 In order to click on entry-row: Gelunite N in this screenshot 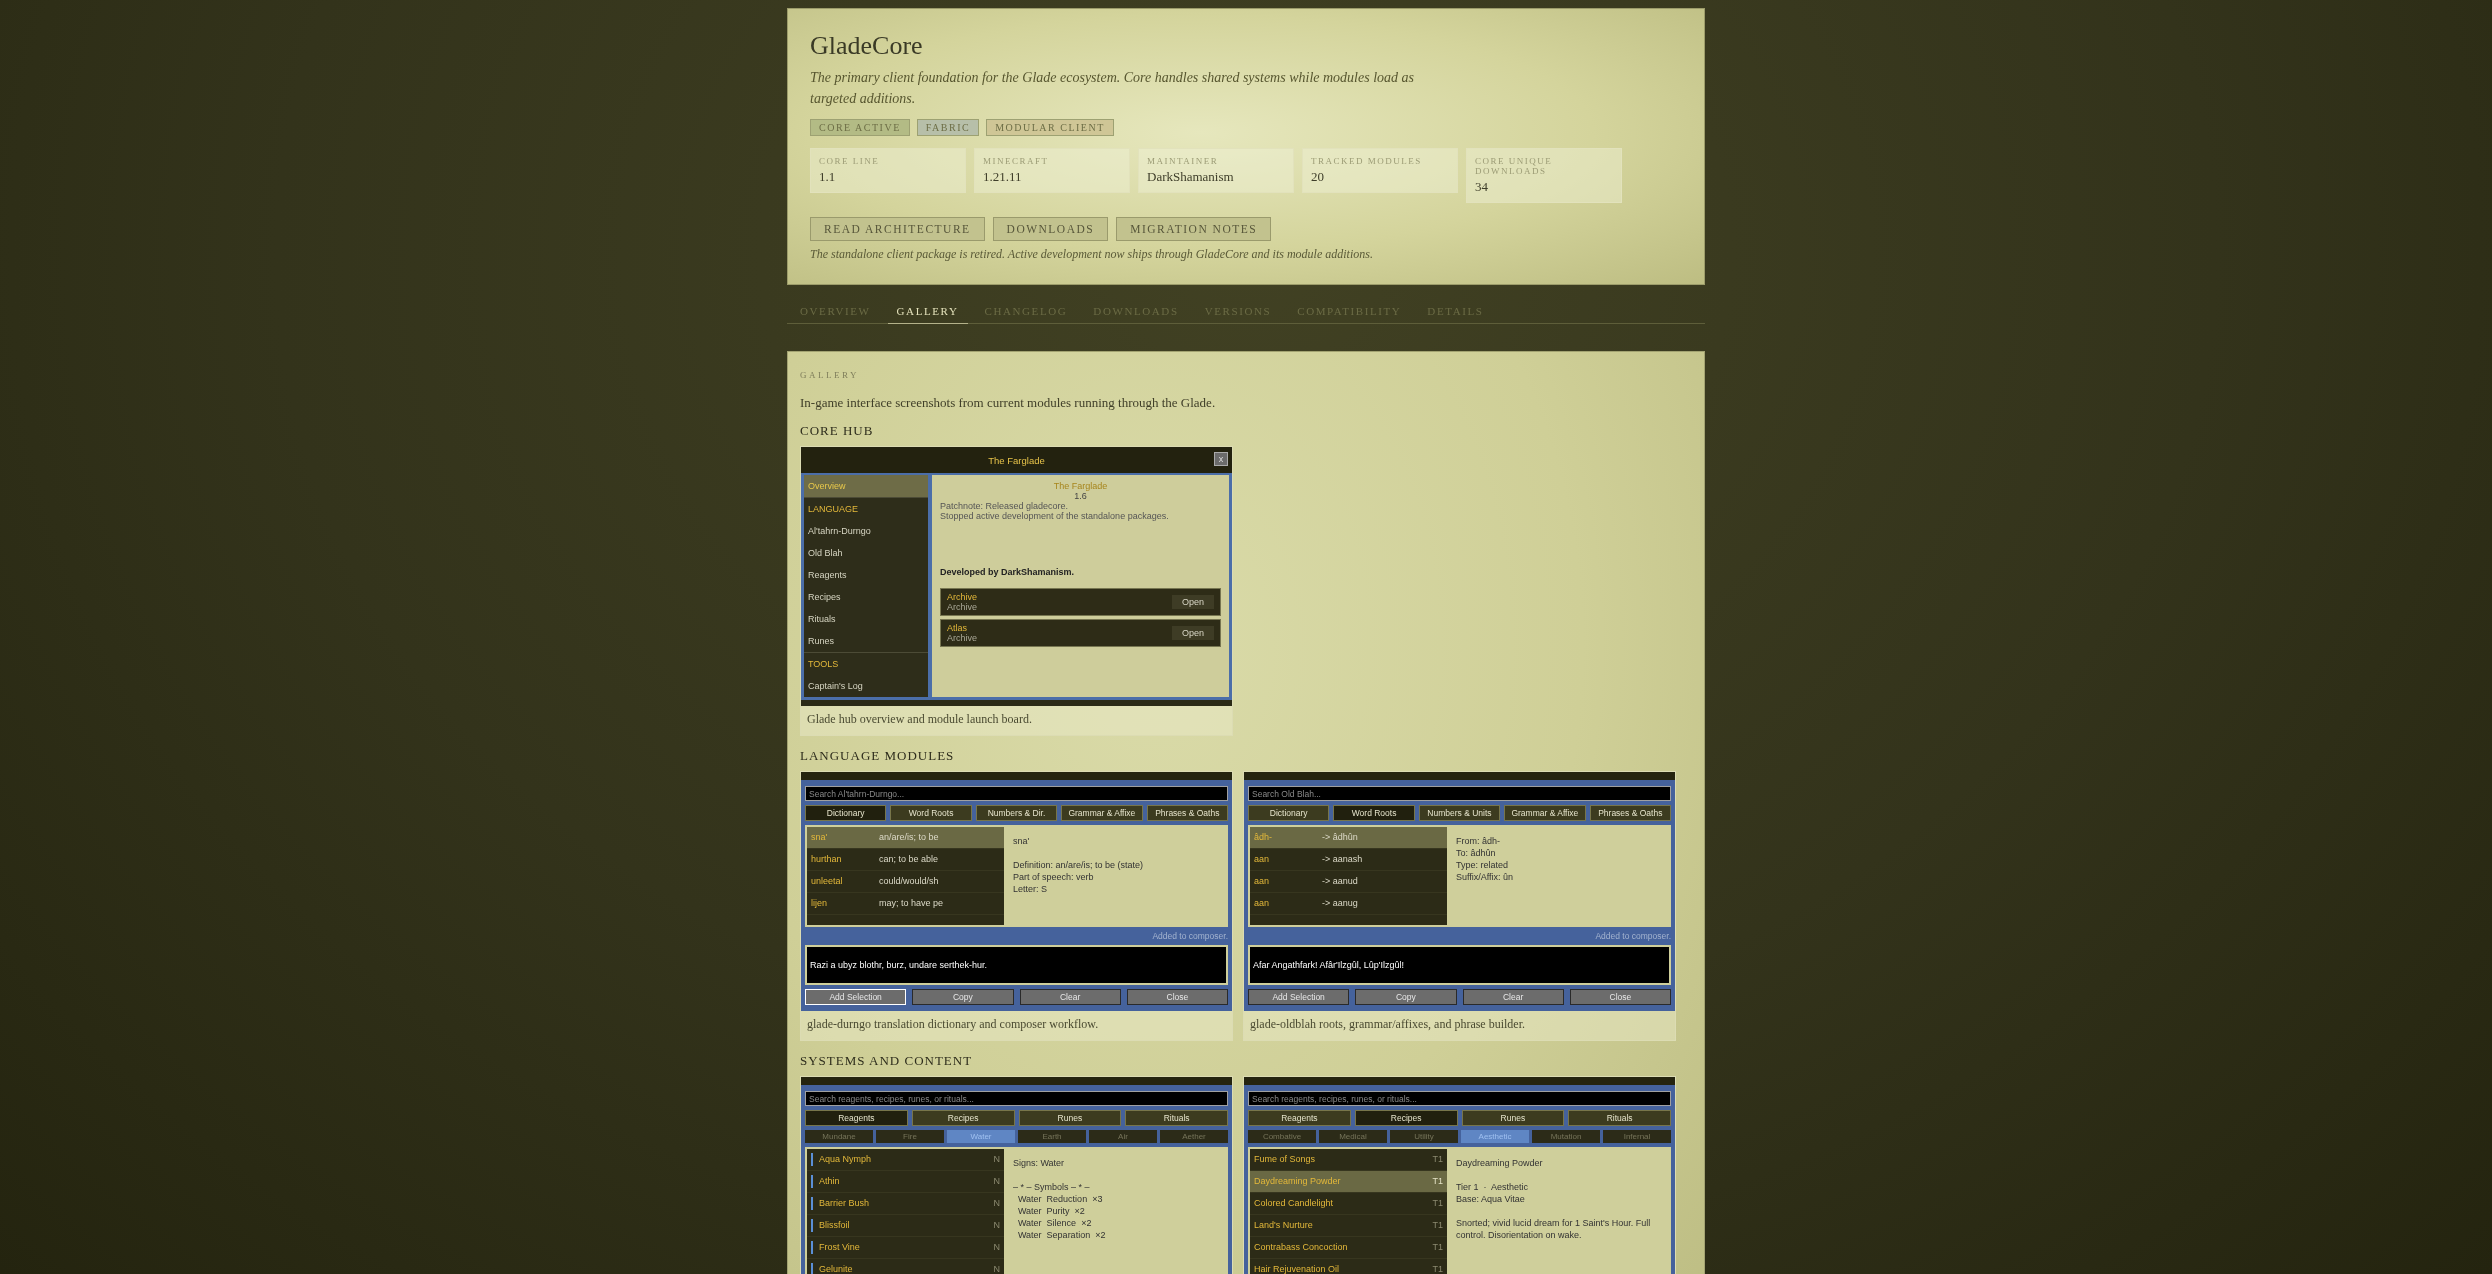, I will do `click(905, 1266)`.